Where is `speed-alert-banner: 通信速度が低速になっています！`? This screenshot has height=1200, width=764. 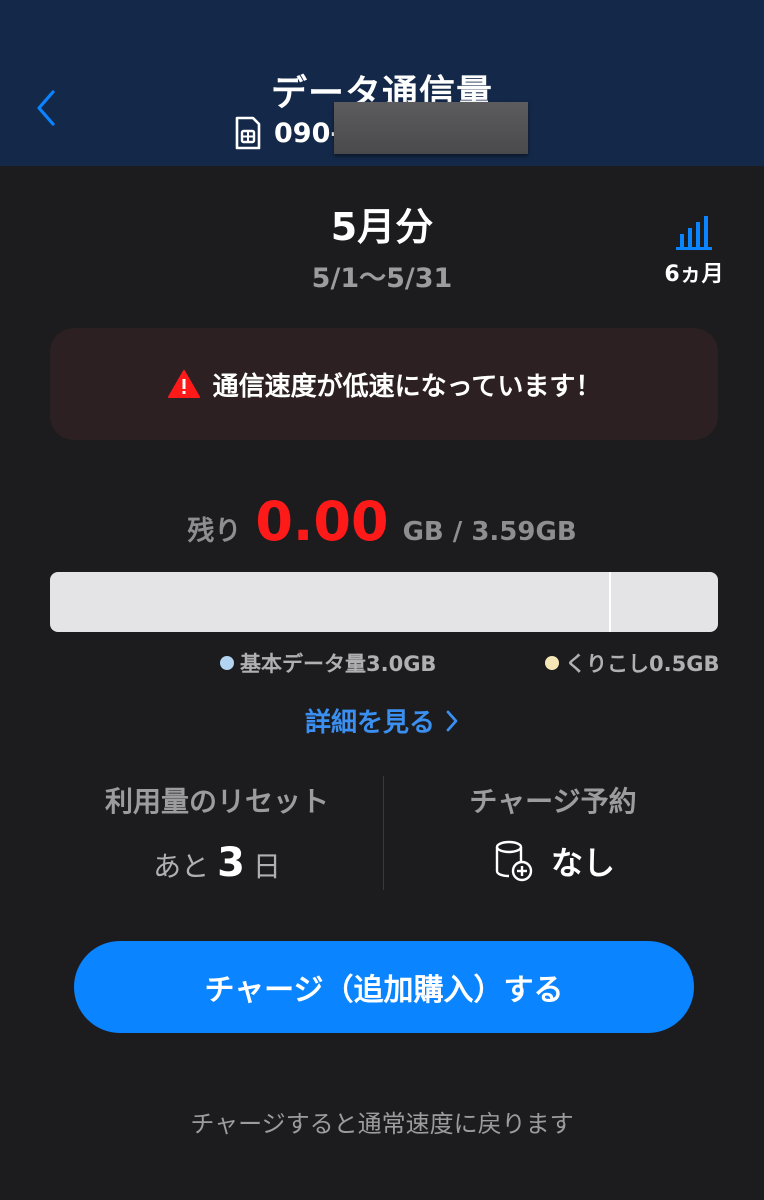
speed-alert-banner: 通信速度が低速になっています！ is located at coordinates (384, 384).